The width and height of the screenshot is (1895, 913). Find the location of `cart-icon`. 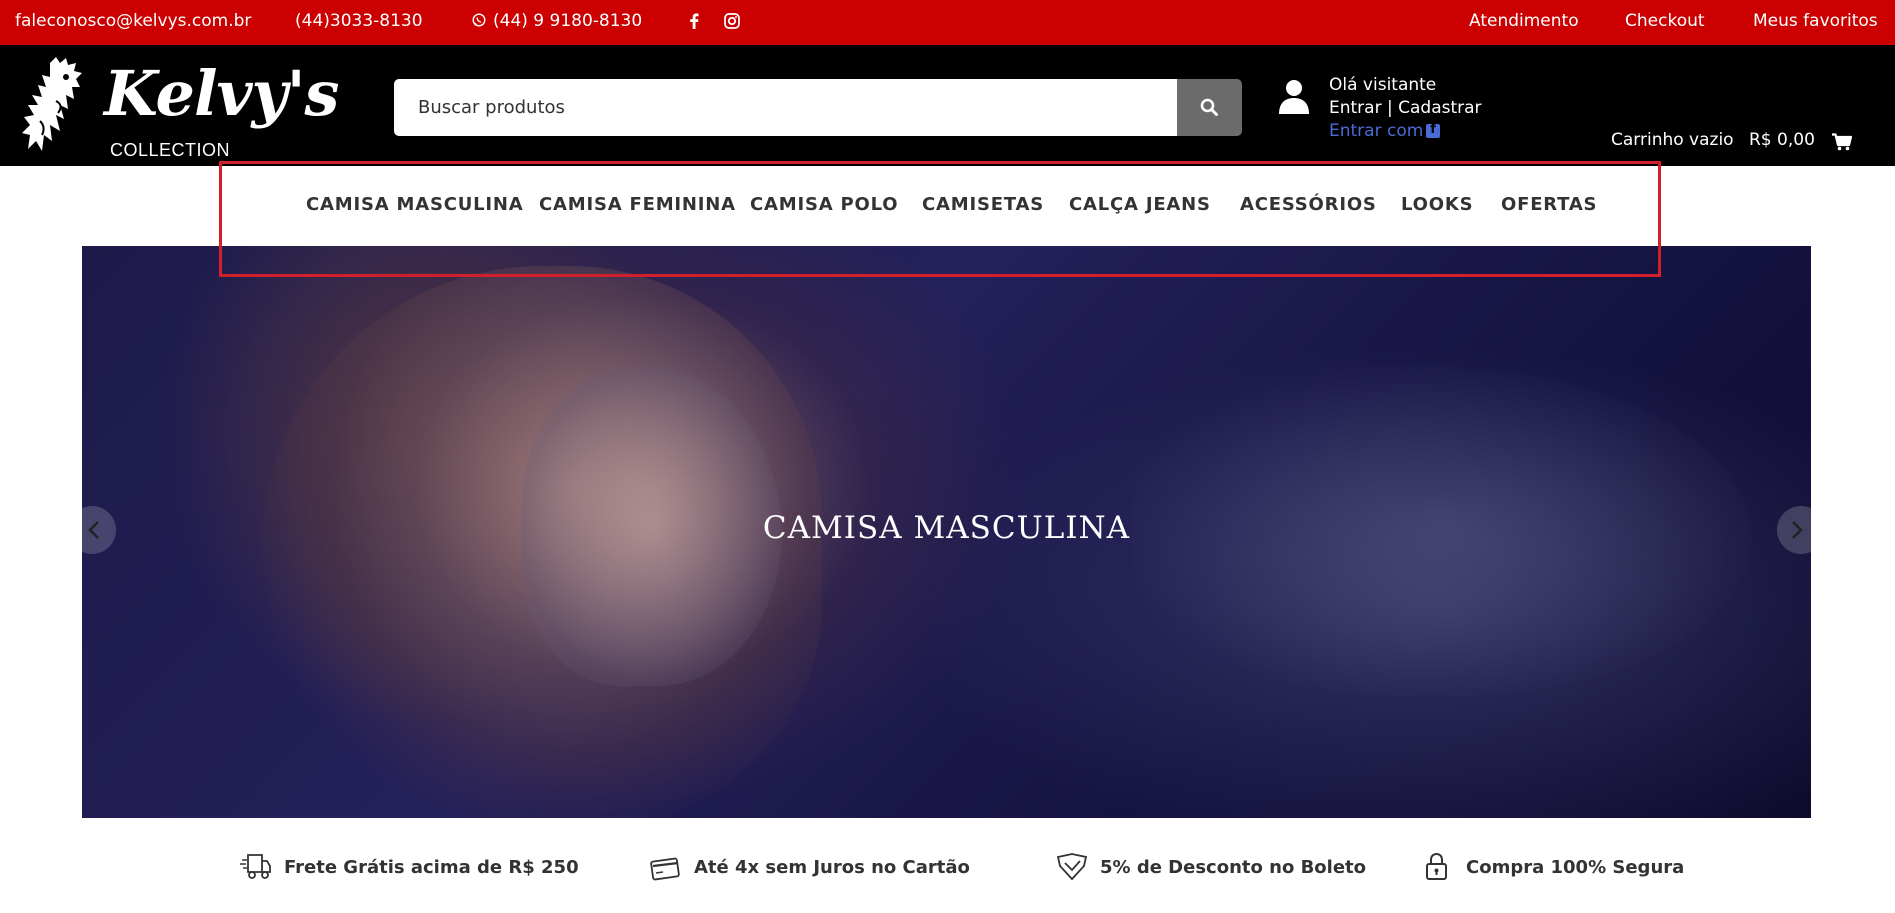

cart-icon is located at coordinates (1842, 142).